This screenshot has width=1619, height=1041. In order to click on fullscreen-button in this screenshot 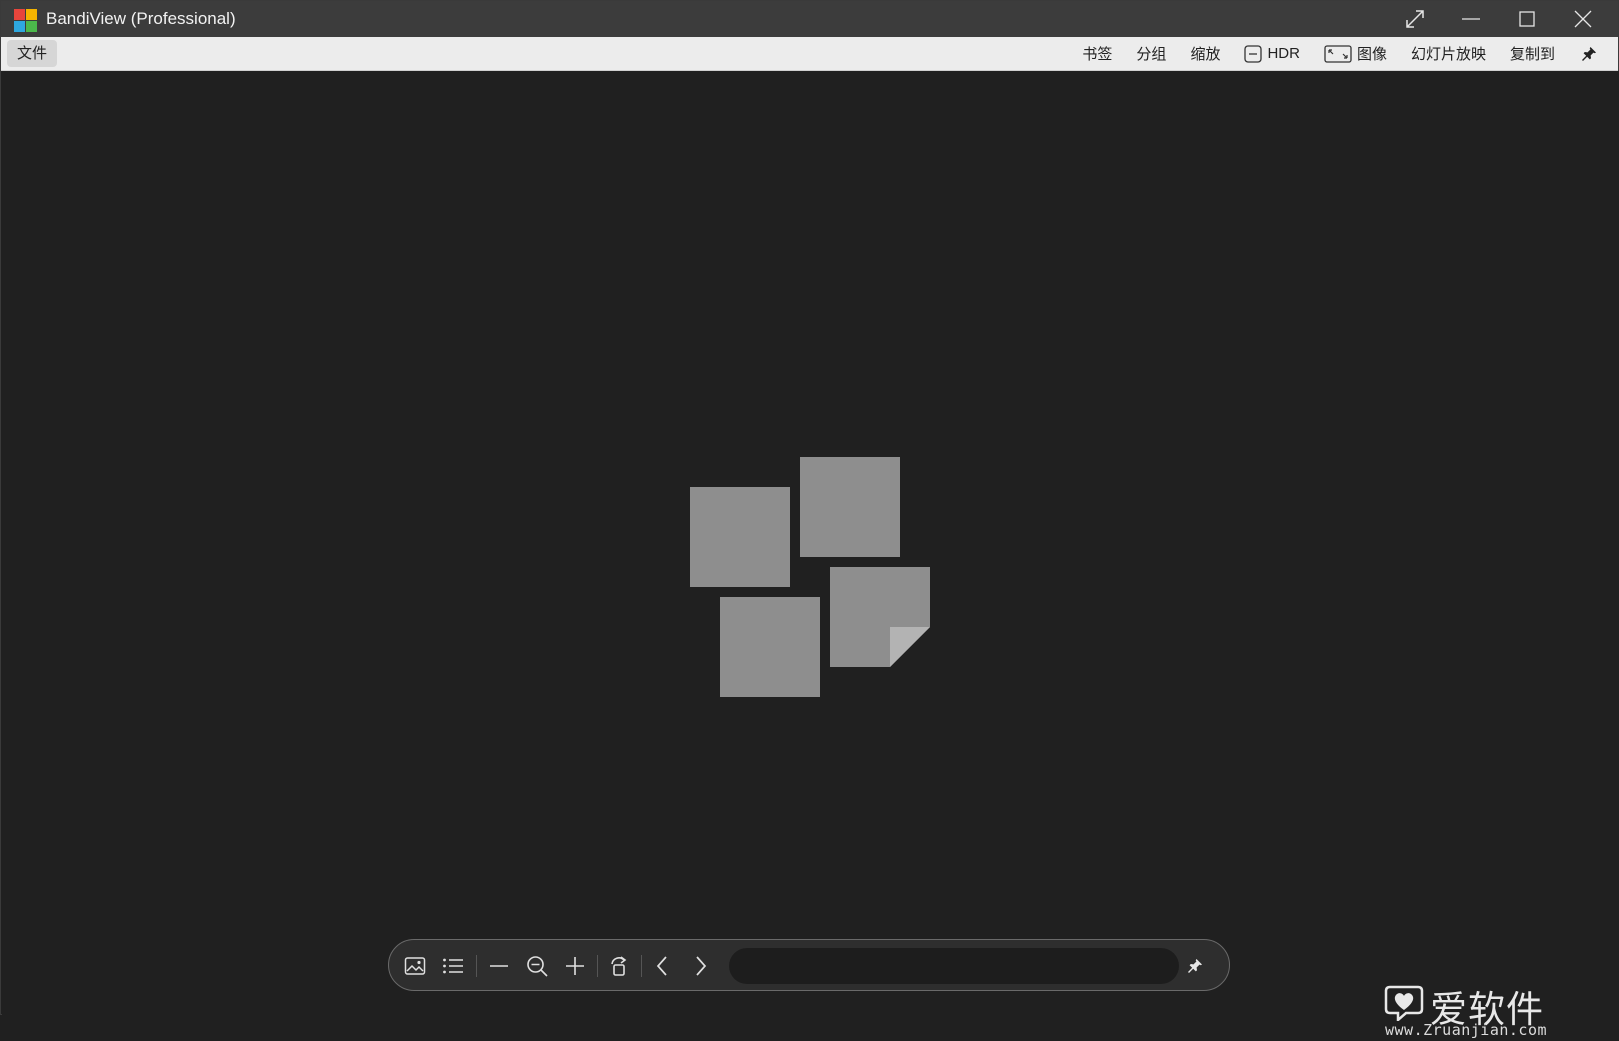, I will do `click(1415, 19)`.